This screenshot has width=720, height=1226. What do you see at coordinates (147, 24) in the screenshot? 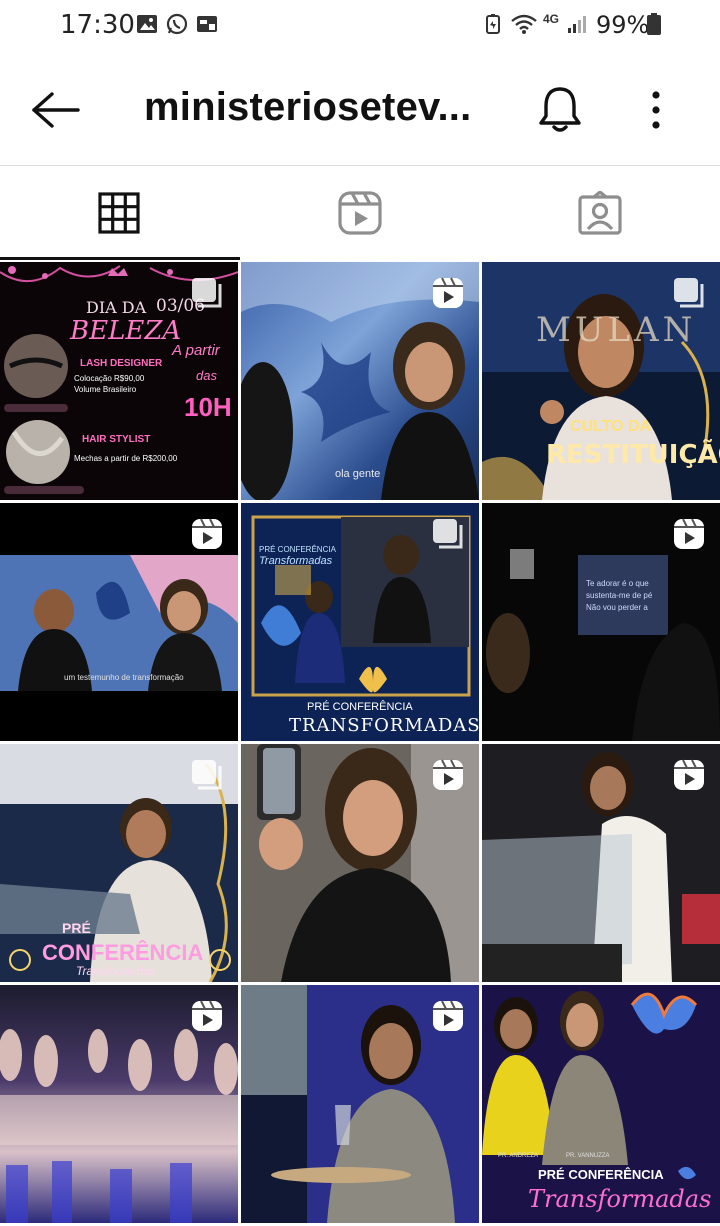
I see `gallery-notification-icon` at bounding box center [147, 24].